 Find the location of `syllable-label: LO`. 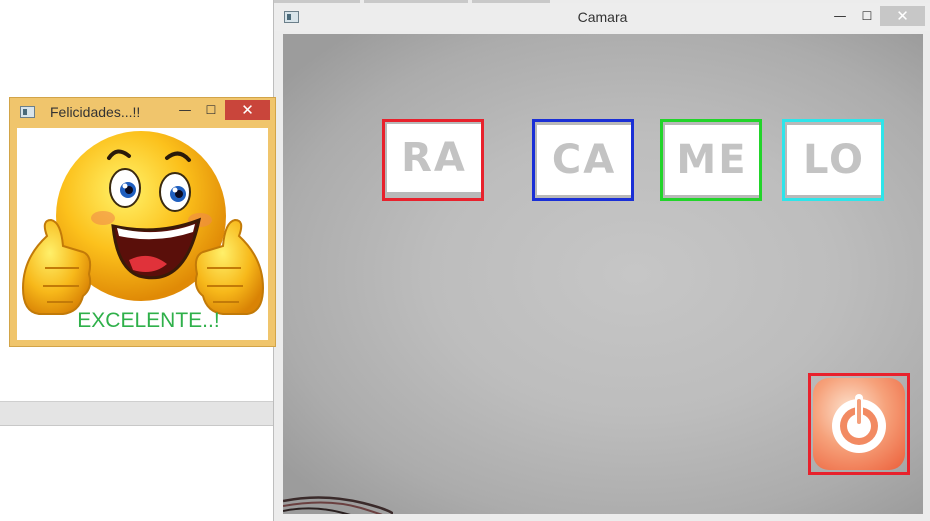

syllable-label: LO is located at coordinates (834, 160).